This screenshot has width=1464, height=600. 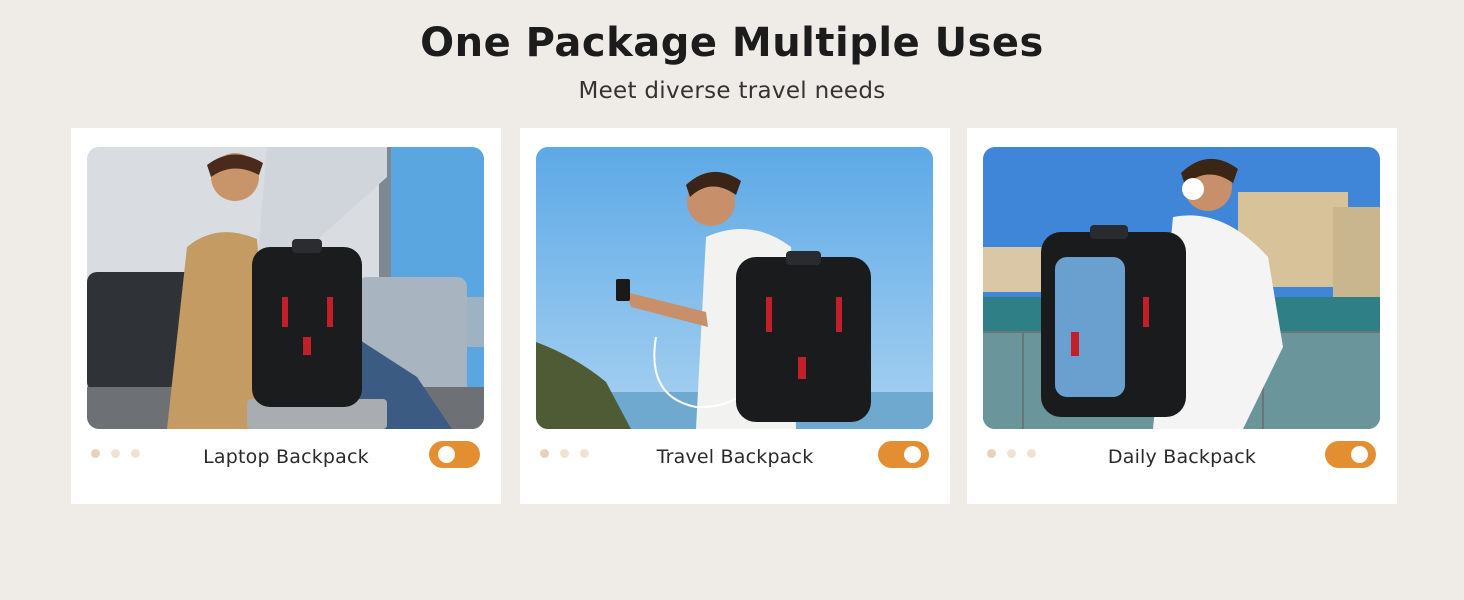 What do you see at coordinates (1181, 288) in the screenshot?
I see `daily-backpack-photo` at bounding box center [1181, 288].